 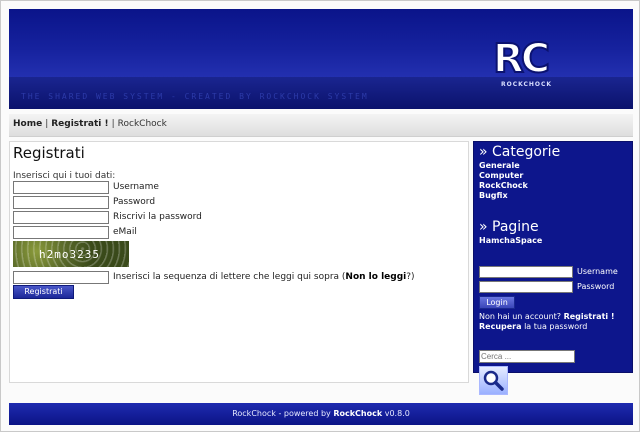 I want to click on register-link: Registrati !, so click(x=589, y=316).